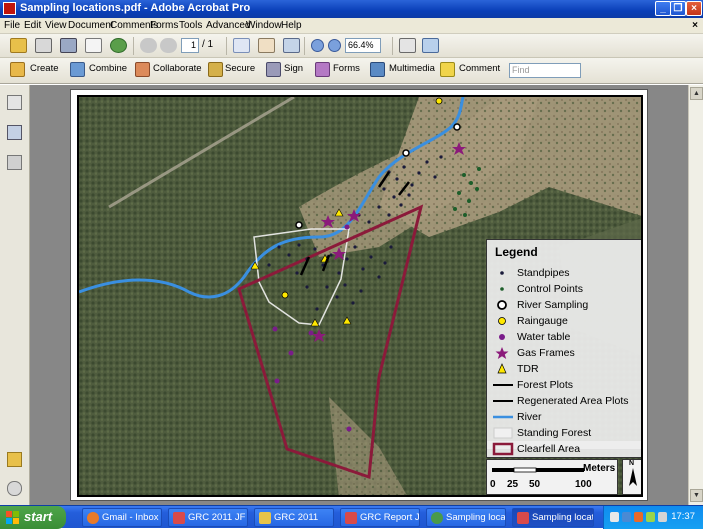  I want to click on forms-button: Forms, so click(346, 68).